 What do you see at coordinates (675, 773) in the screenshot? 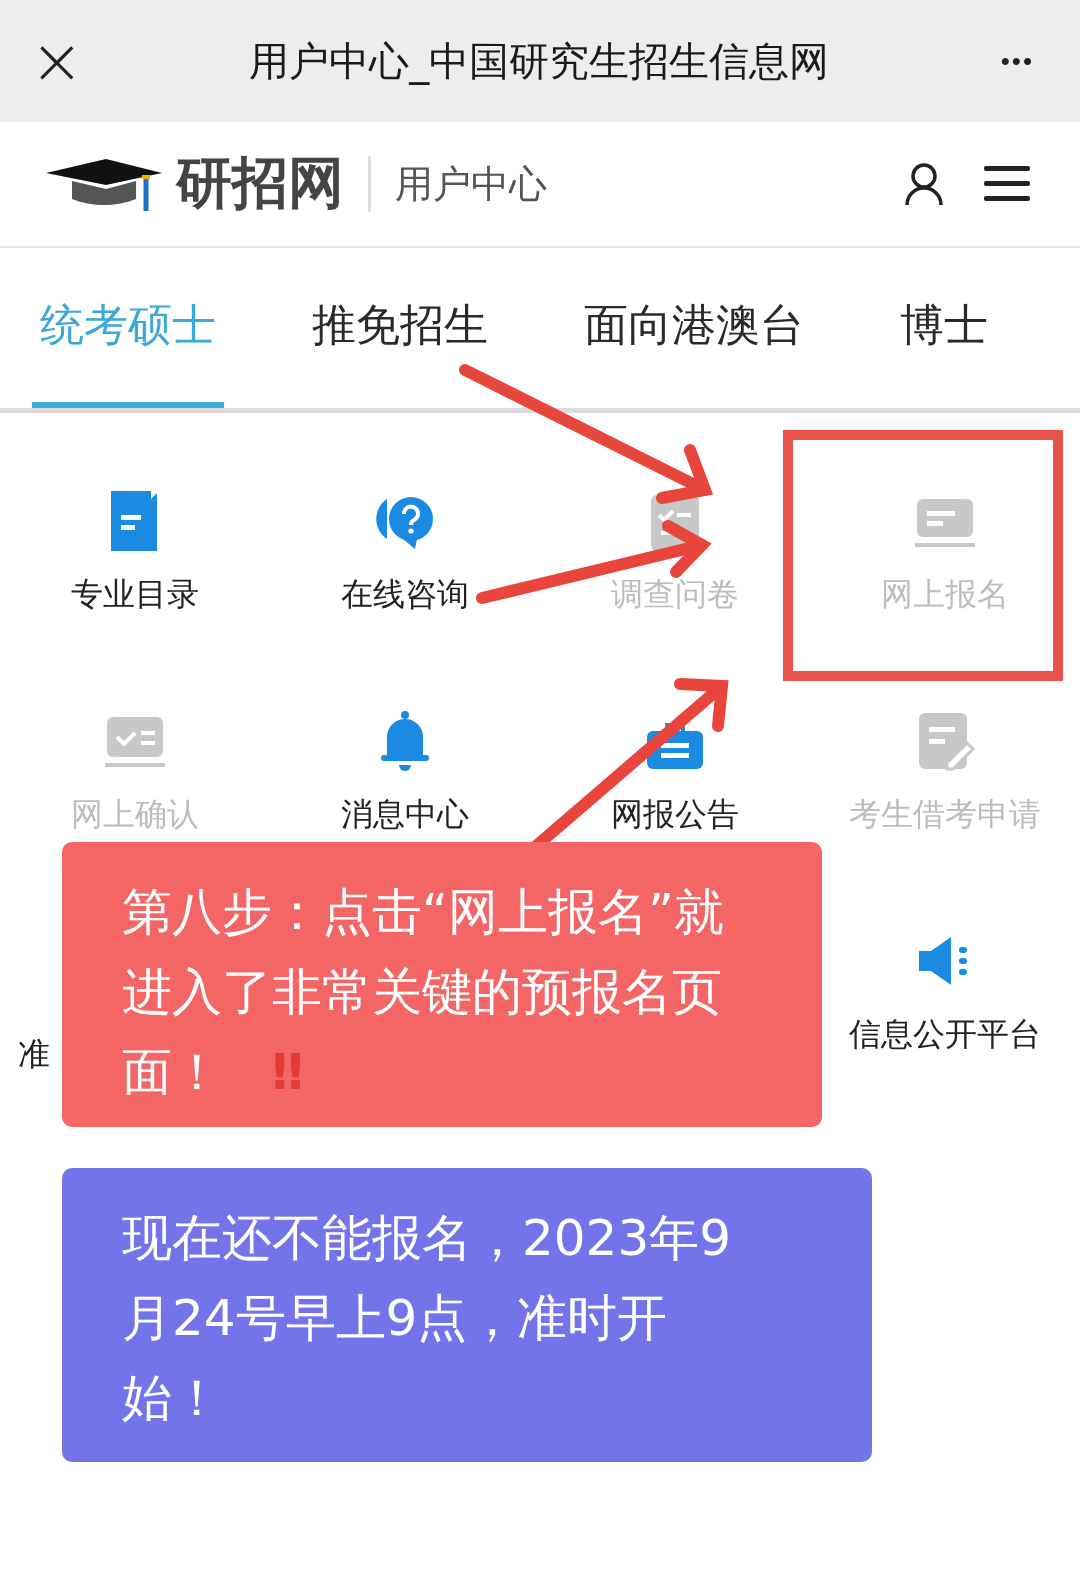
I see `menu-item: 网报公告` at bounding box center [675, 773].